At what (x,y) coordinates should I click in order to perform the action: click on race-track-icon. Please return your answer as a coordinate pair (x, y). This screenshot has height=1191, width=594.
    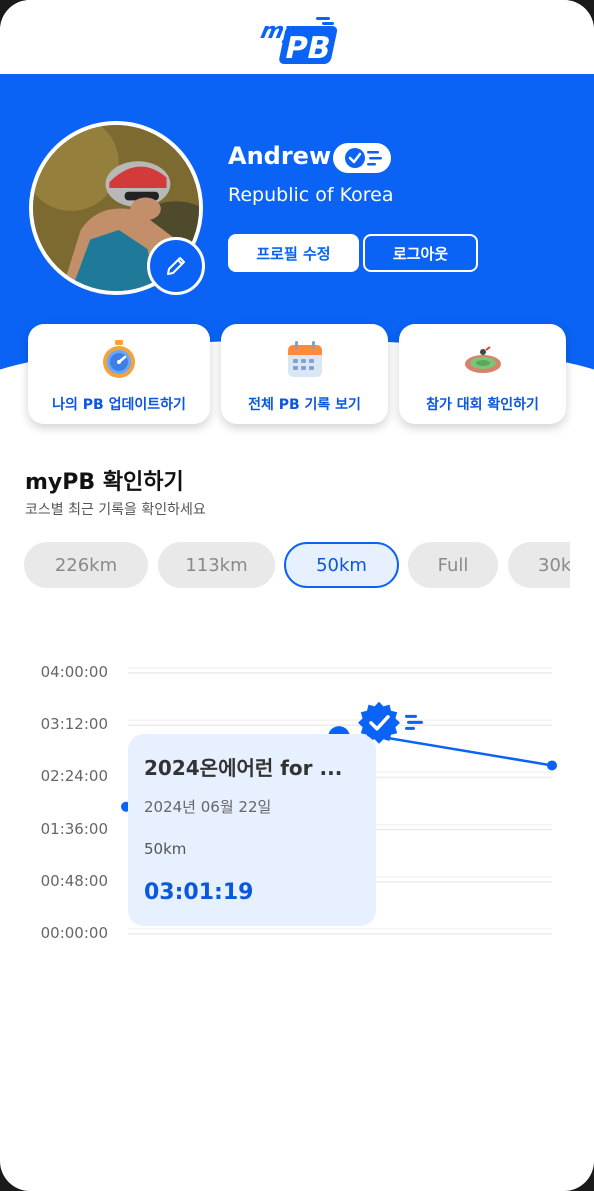
    Looking at the image, I should click on (482, 359).